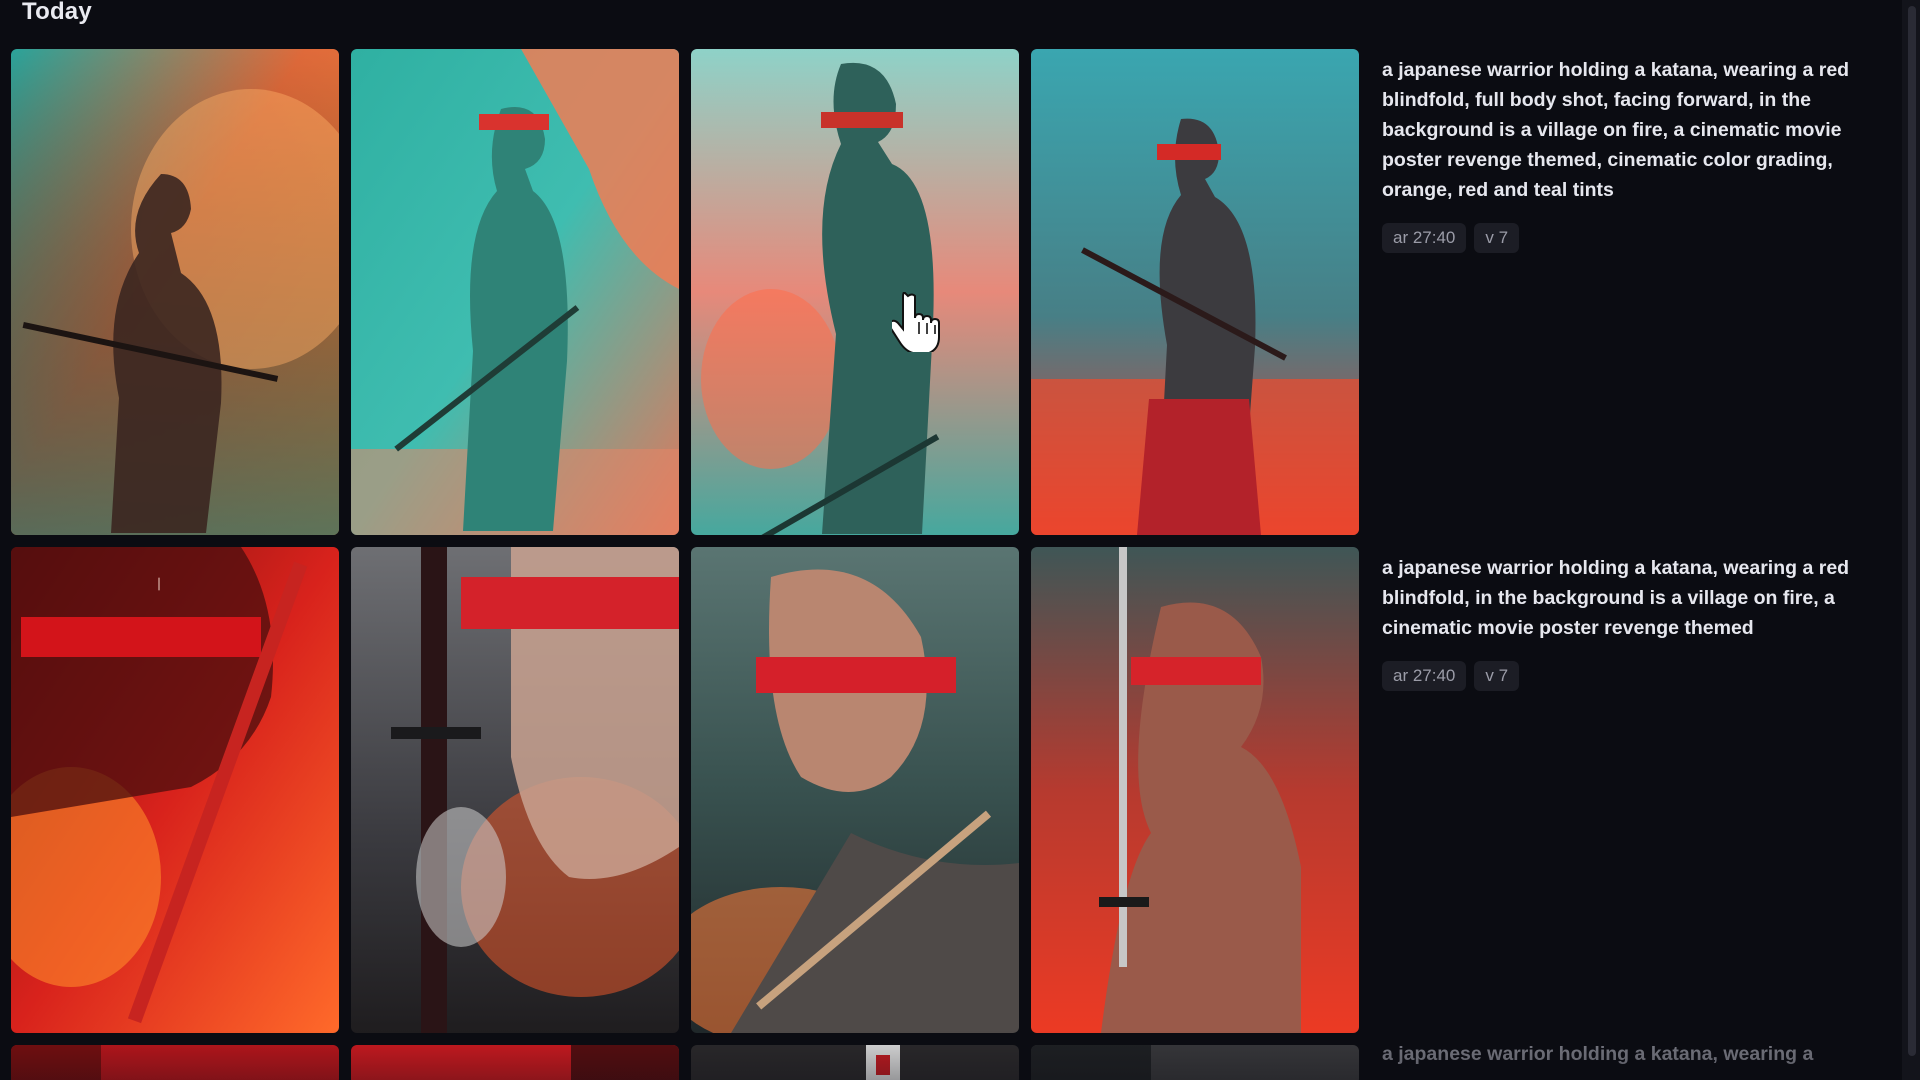  Describe the element at coordinates (57, 12) in the screenshot. I see `section-title-today: Today` at that location.